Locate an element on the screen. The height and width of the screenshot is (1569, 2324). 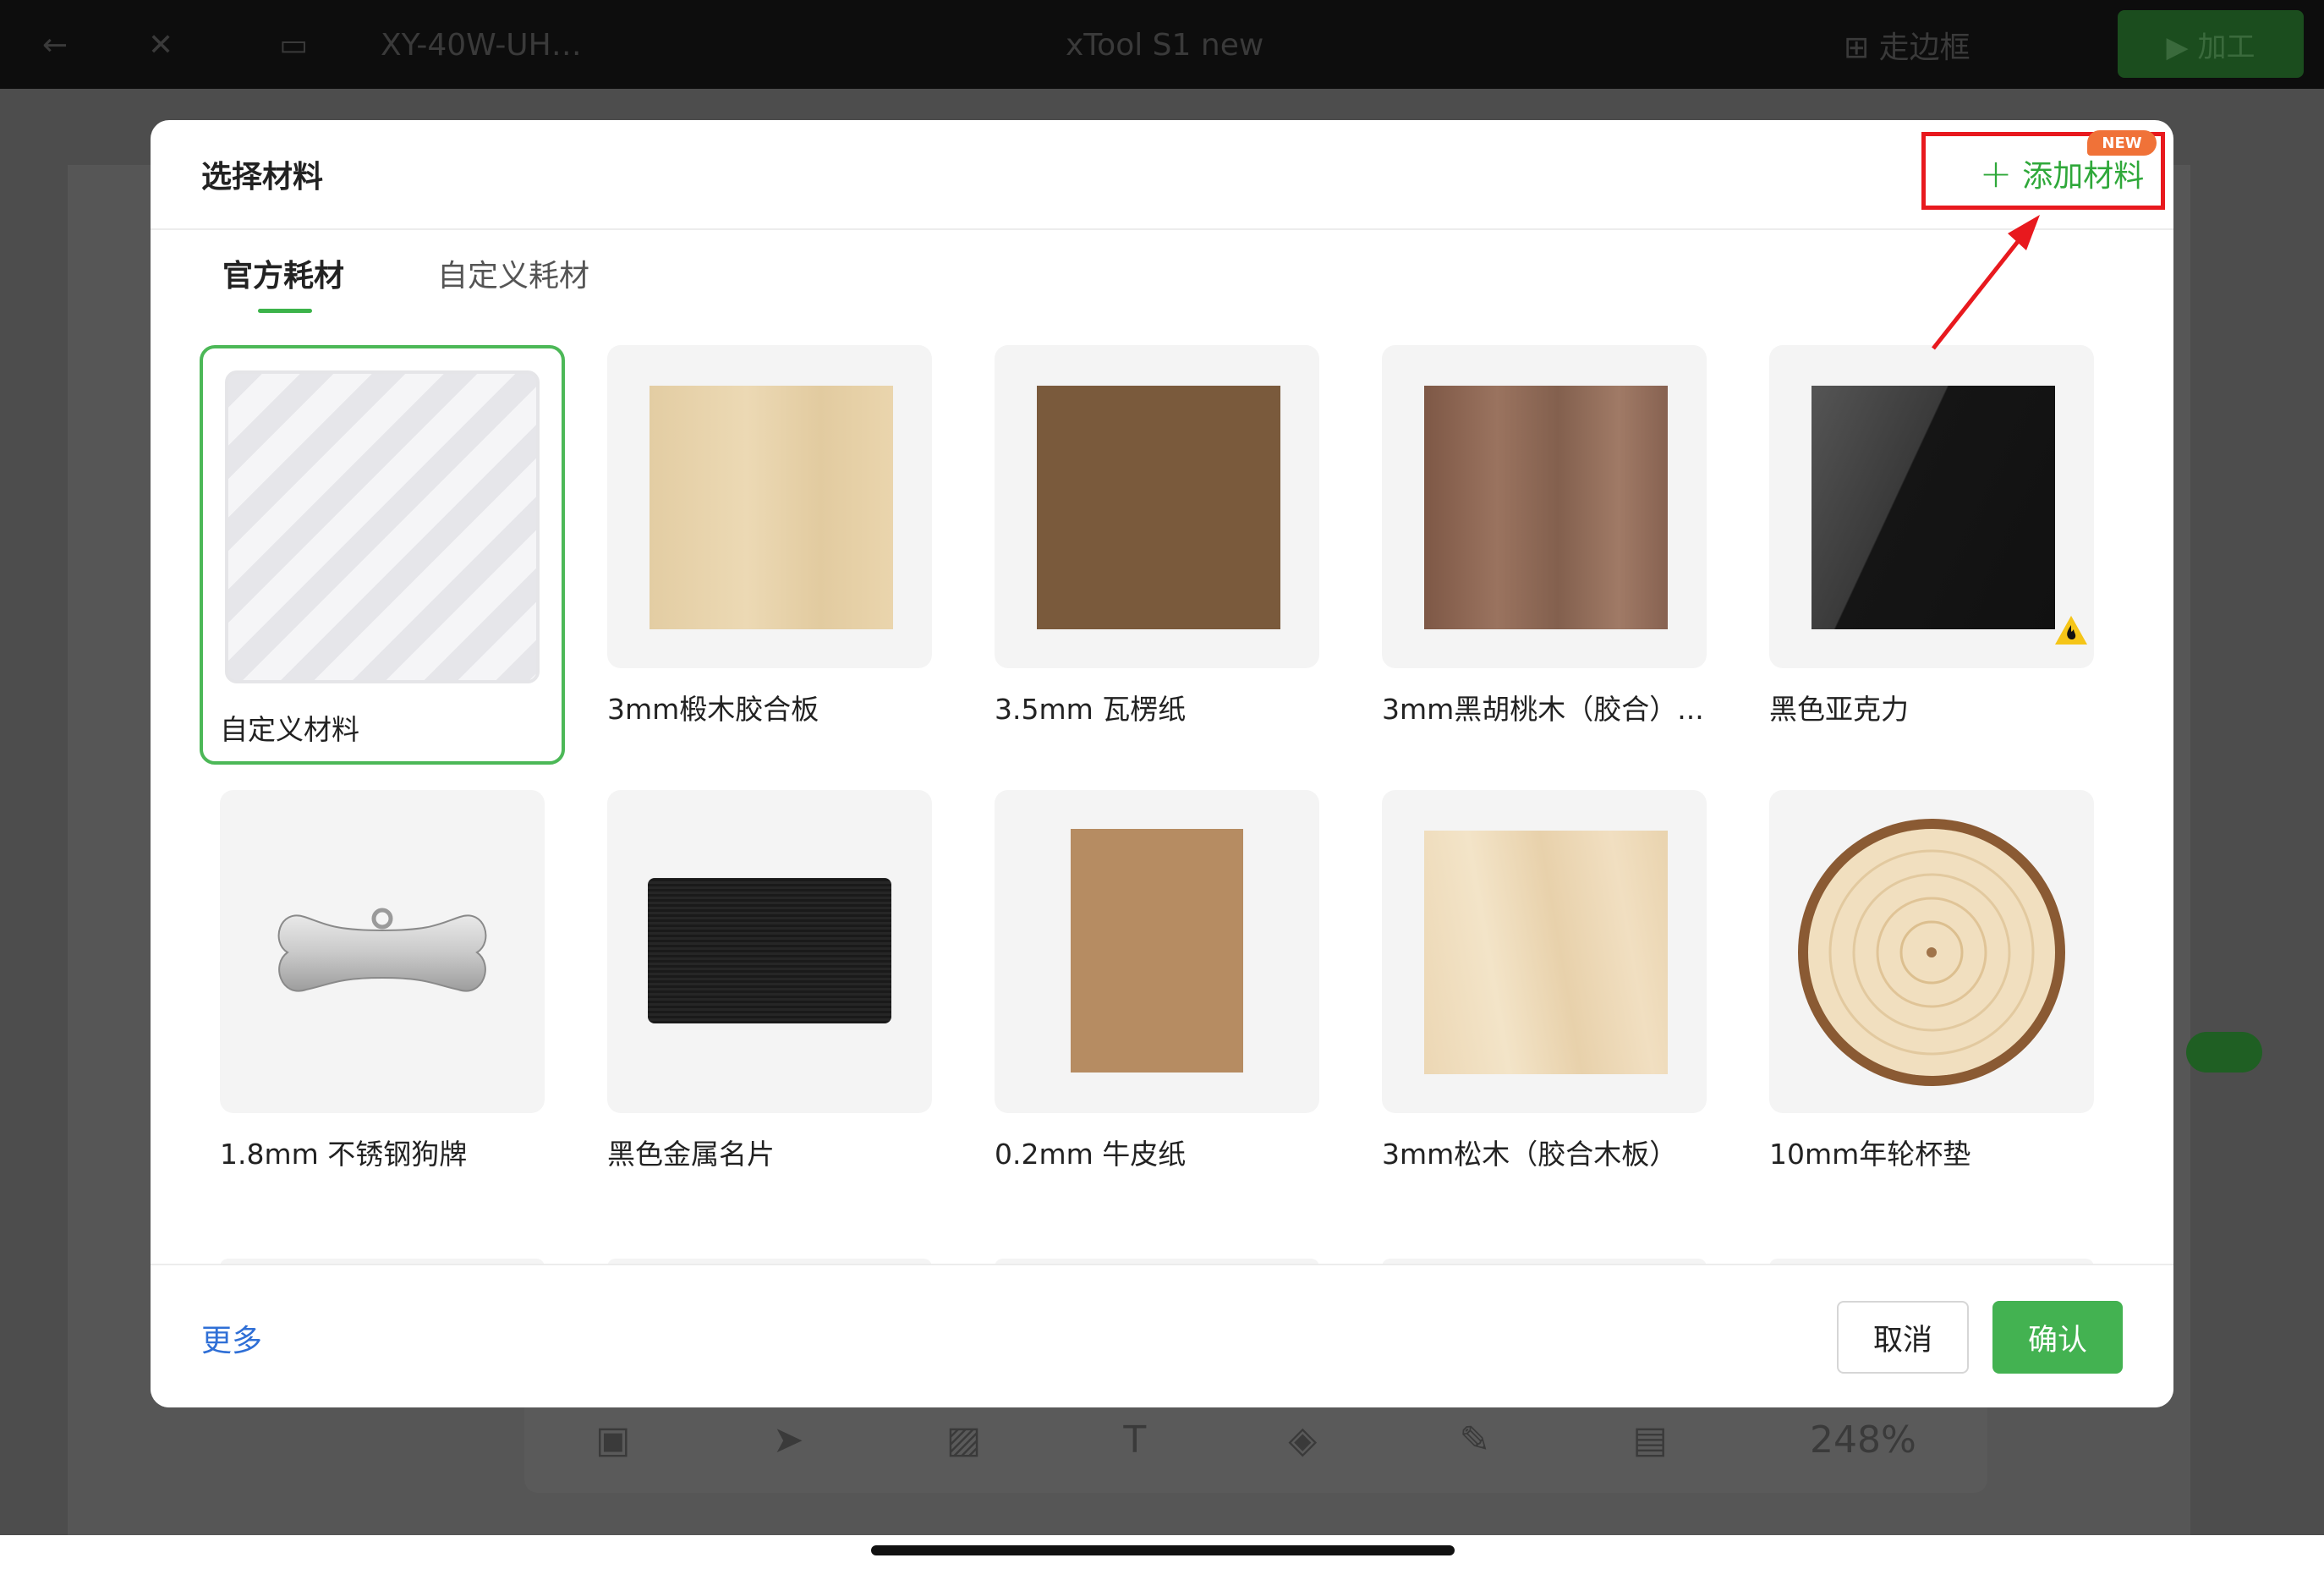
material-label: 3mm椴木胶合板 is located at coordinates (713, 709).